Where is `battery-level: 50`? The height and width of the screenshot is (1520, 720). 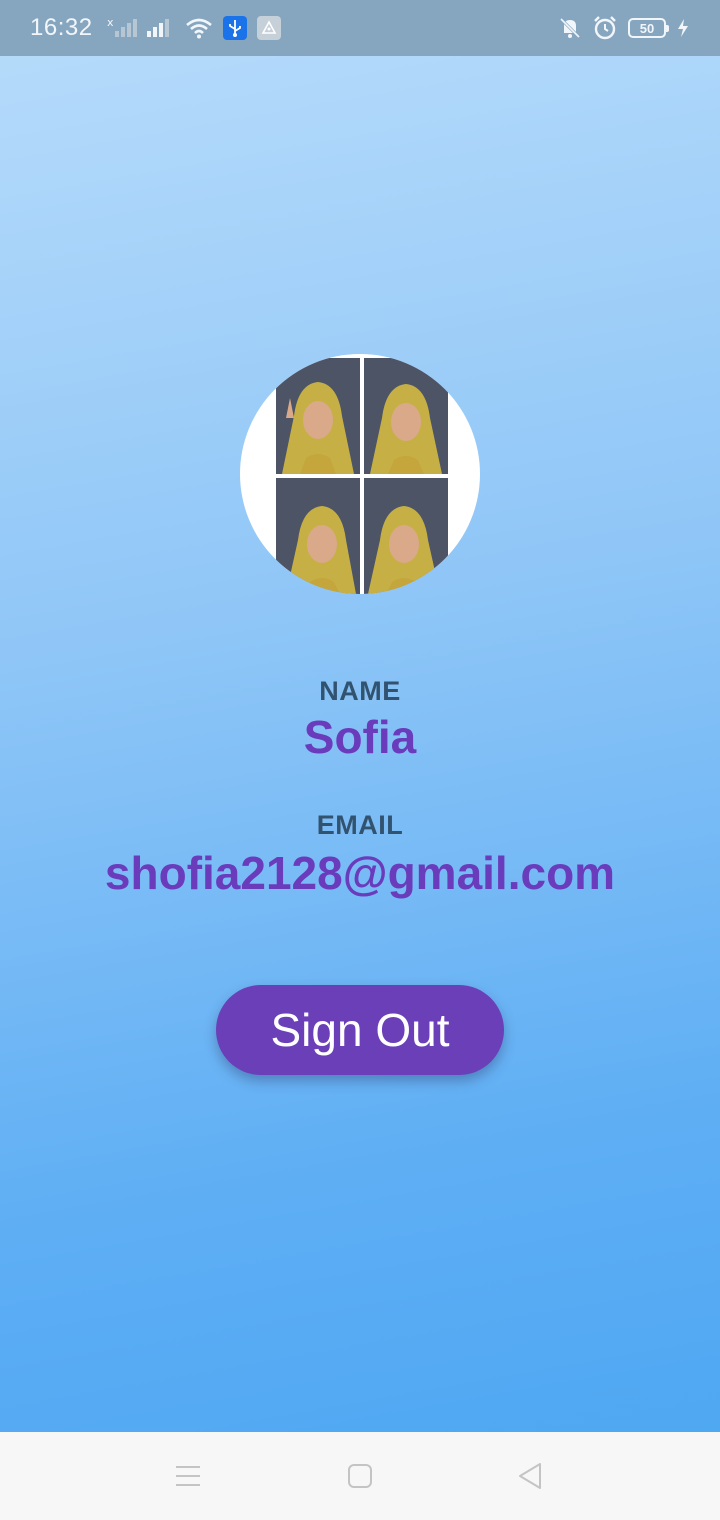 battery-level: 50 is located at coordinates (647, 28).